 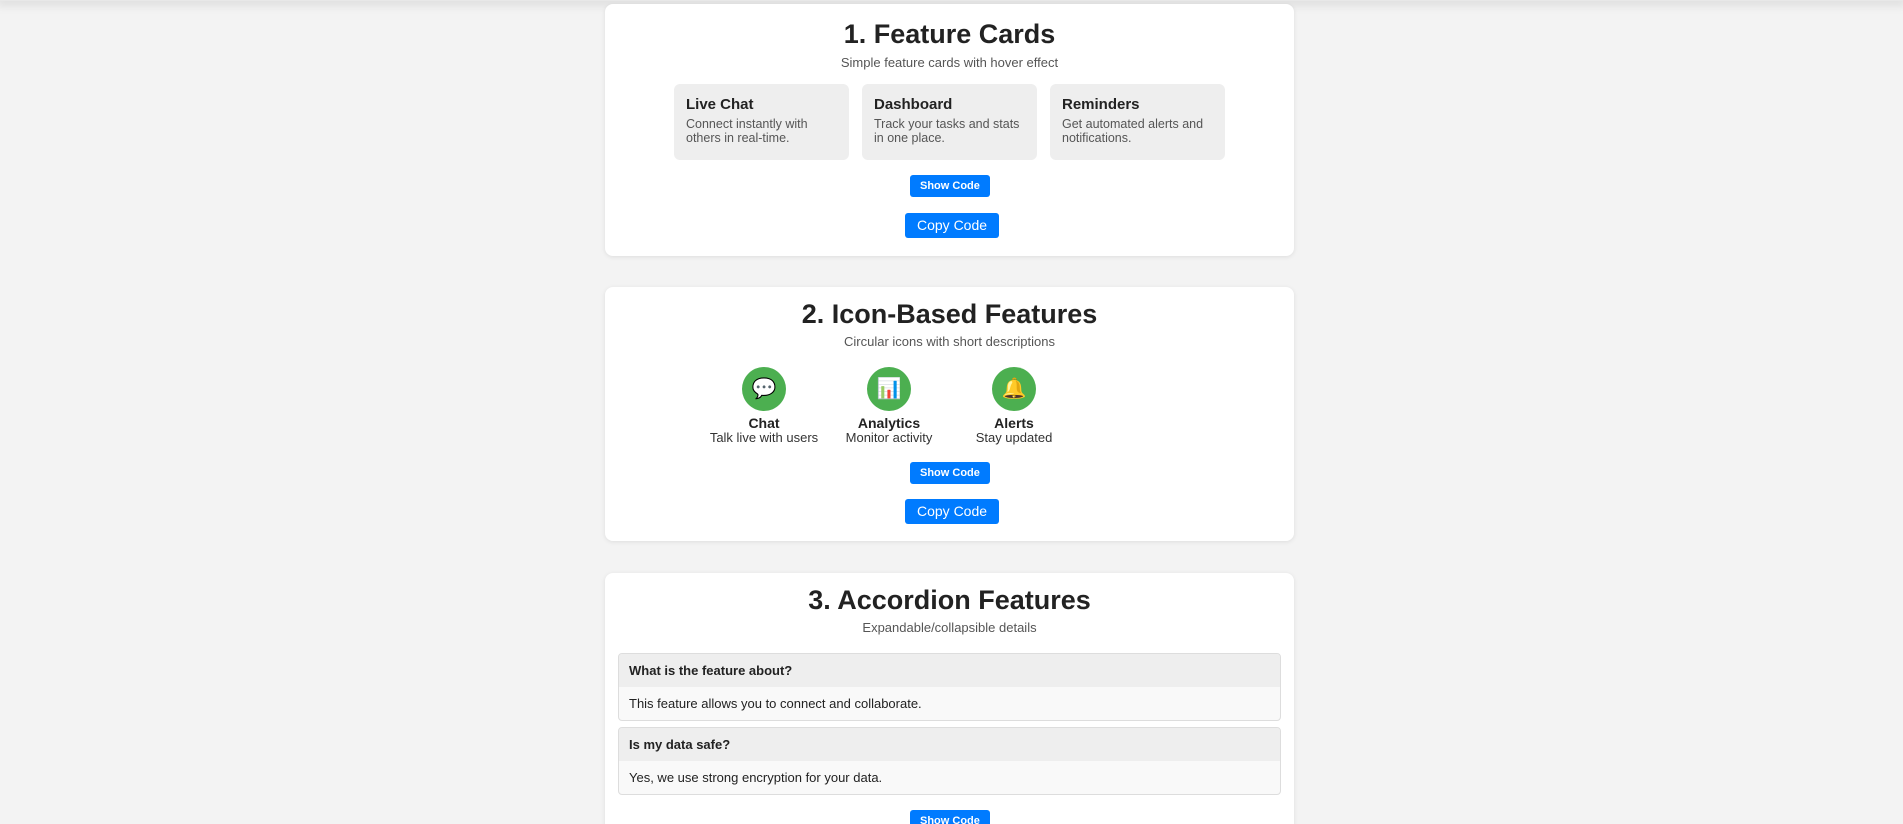 What do you see at coordinates (720, 104) in the screenshot?
I see `feature-card-title: Live Chat` at bounding box center [720, 104].